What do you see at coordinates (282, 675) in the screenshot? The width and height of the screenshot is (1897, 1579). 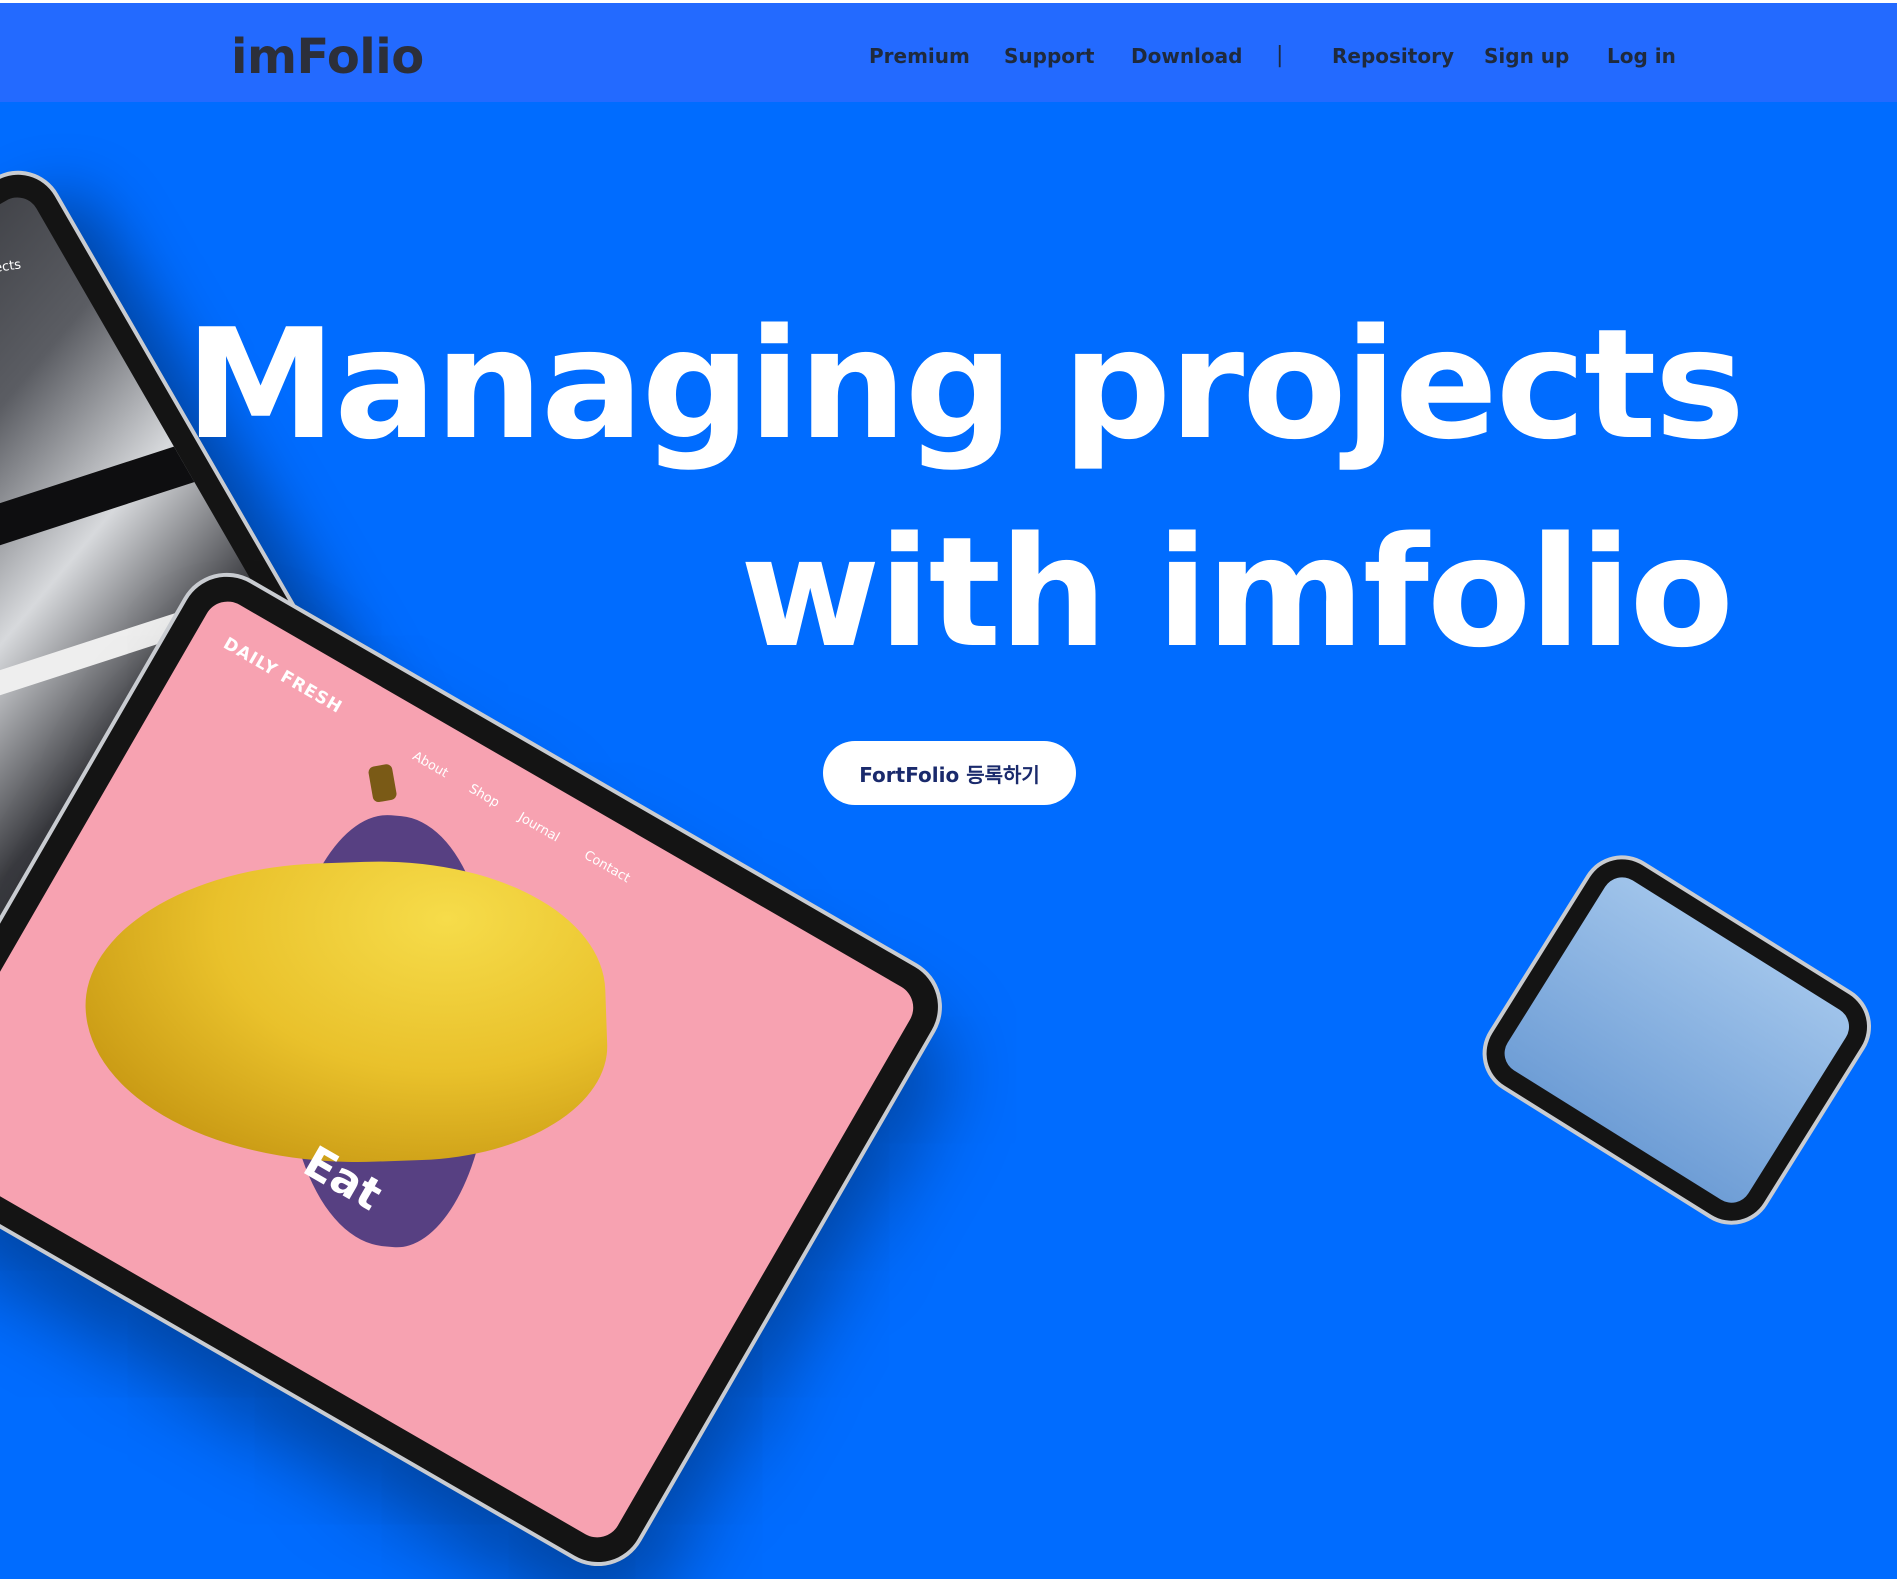 I see `mockup-brand-label: DAILY FRESH` at bounding box center [282, 675].